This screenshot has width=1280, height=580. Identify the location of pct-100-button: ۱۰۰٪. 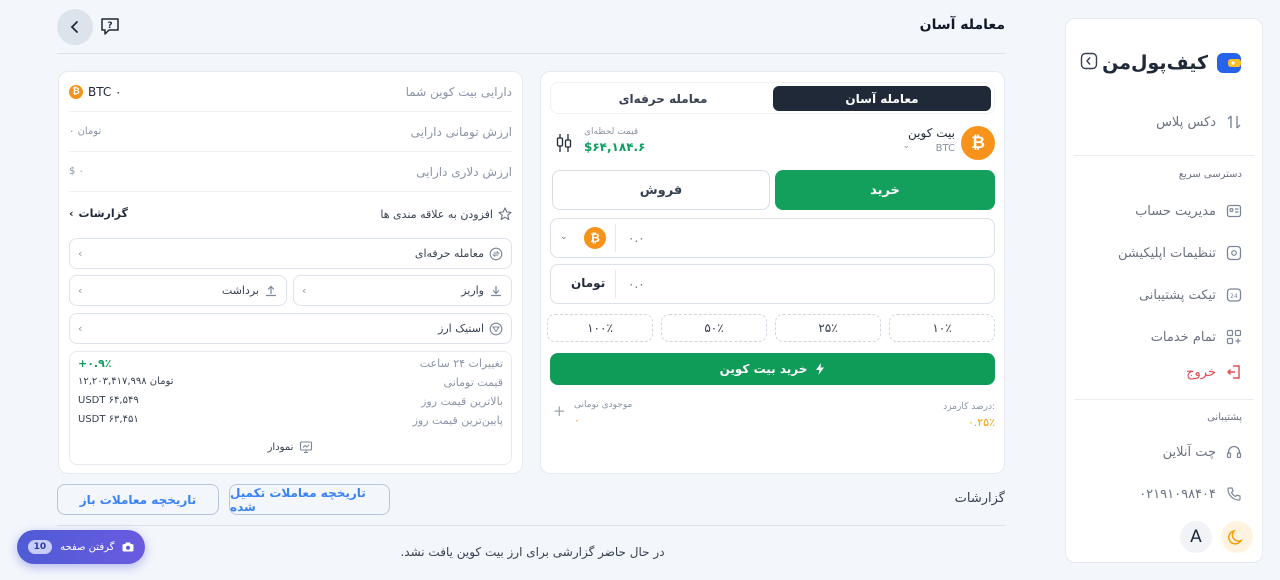
(600, 328).